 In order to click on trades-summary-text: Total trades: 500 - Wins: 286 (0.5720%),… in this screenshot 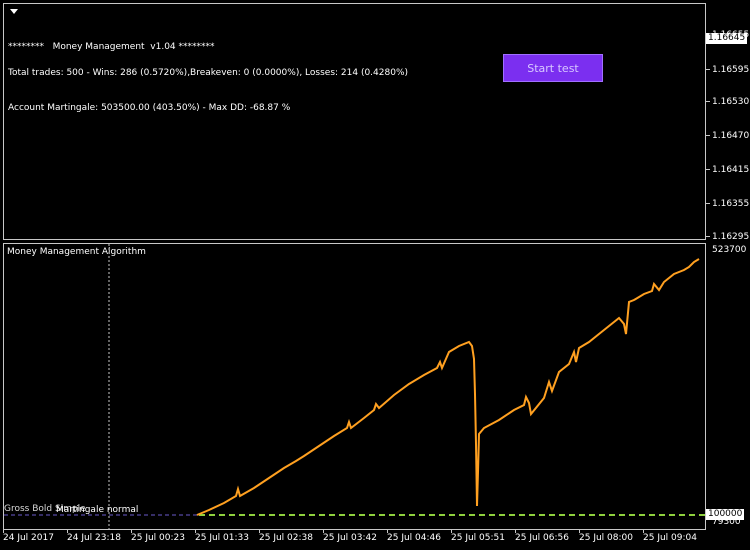, I will do `click(208, 73)`.